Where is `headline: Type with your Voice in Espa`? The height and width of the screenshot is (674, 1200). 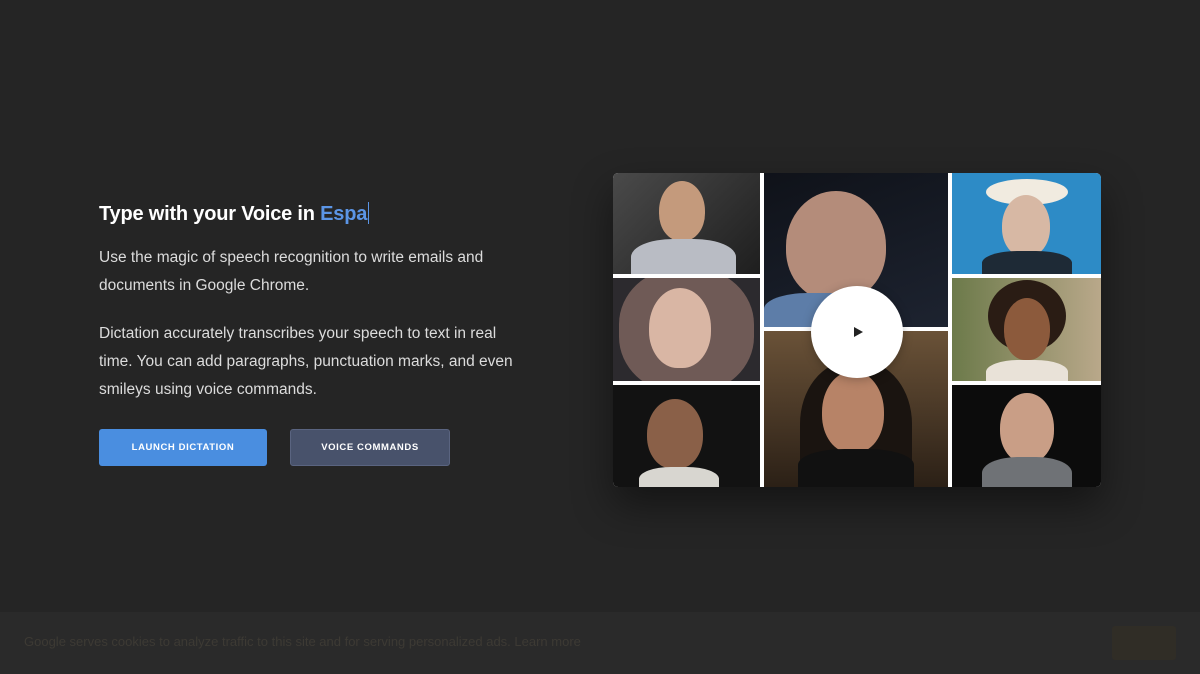
headline: Type with your Voice in Espa is located at coordinates (309, 214).